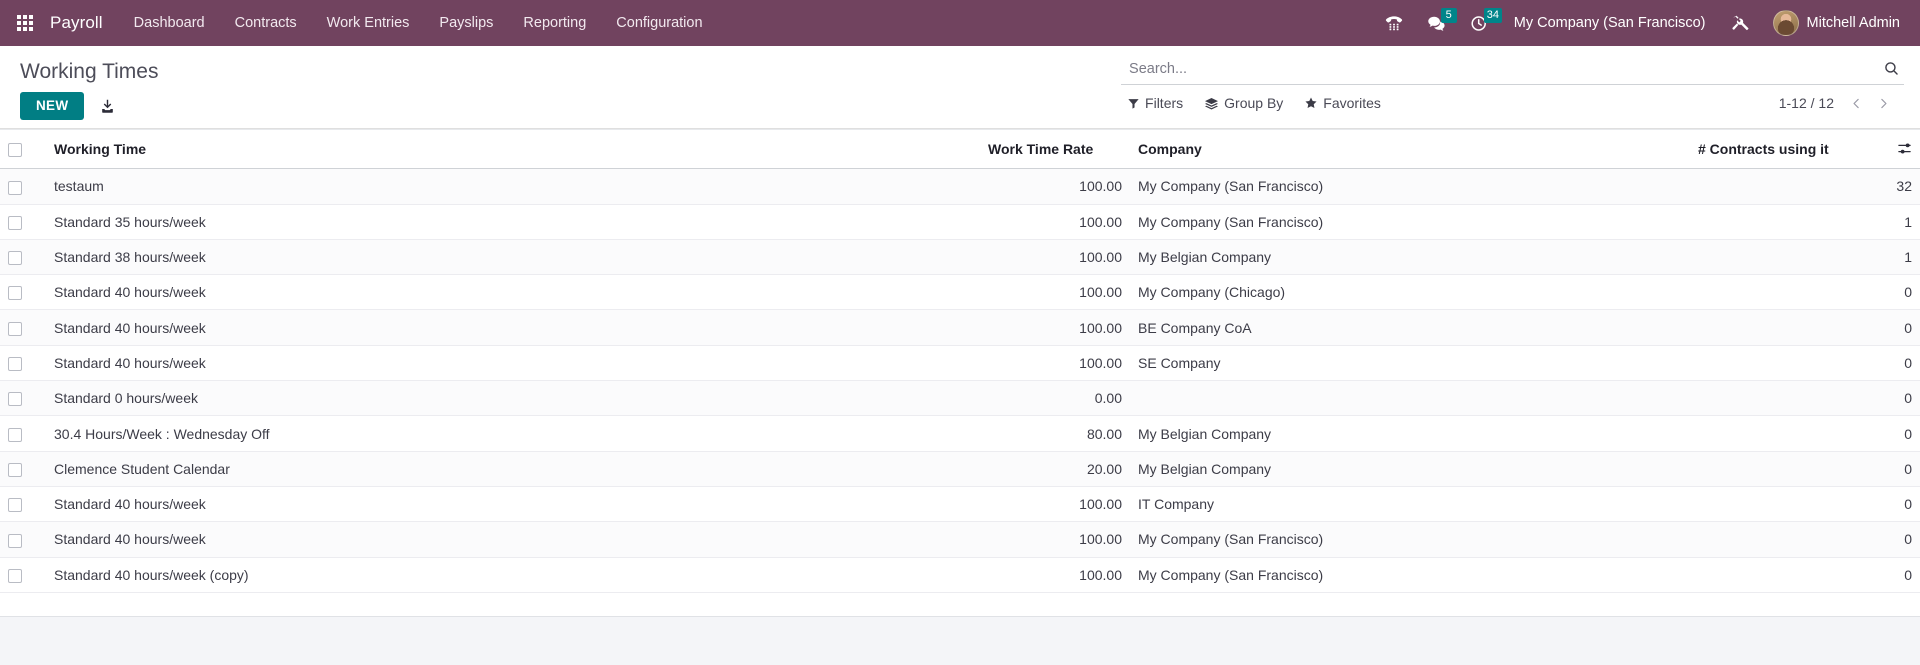 The image size is (1920, 665). Describe the element at coordinates (513, 469) in the screenshot. I see `cell-working-time: Clemence Student Calendar` at that location.